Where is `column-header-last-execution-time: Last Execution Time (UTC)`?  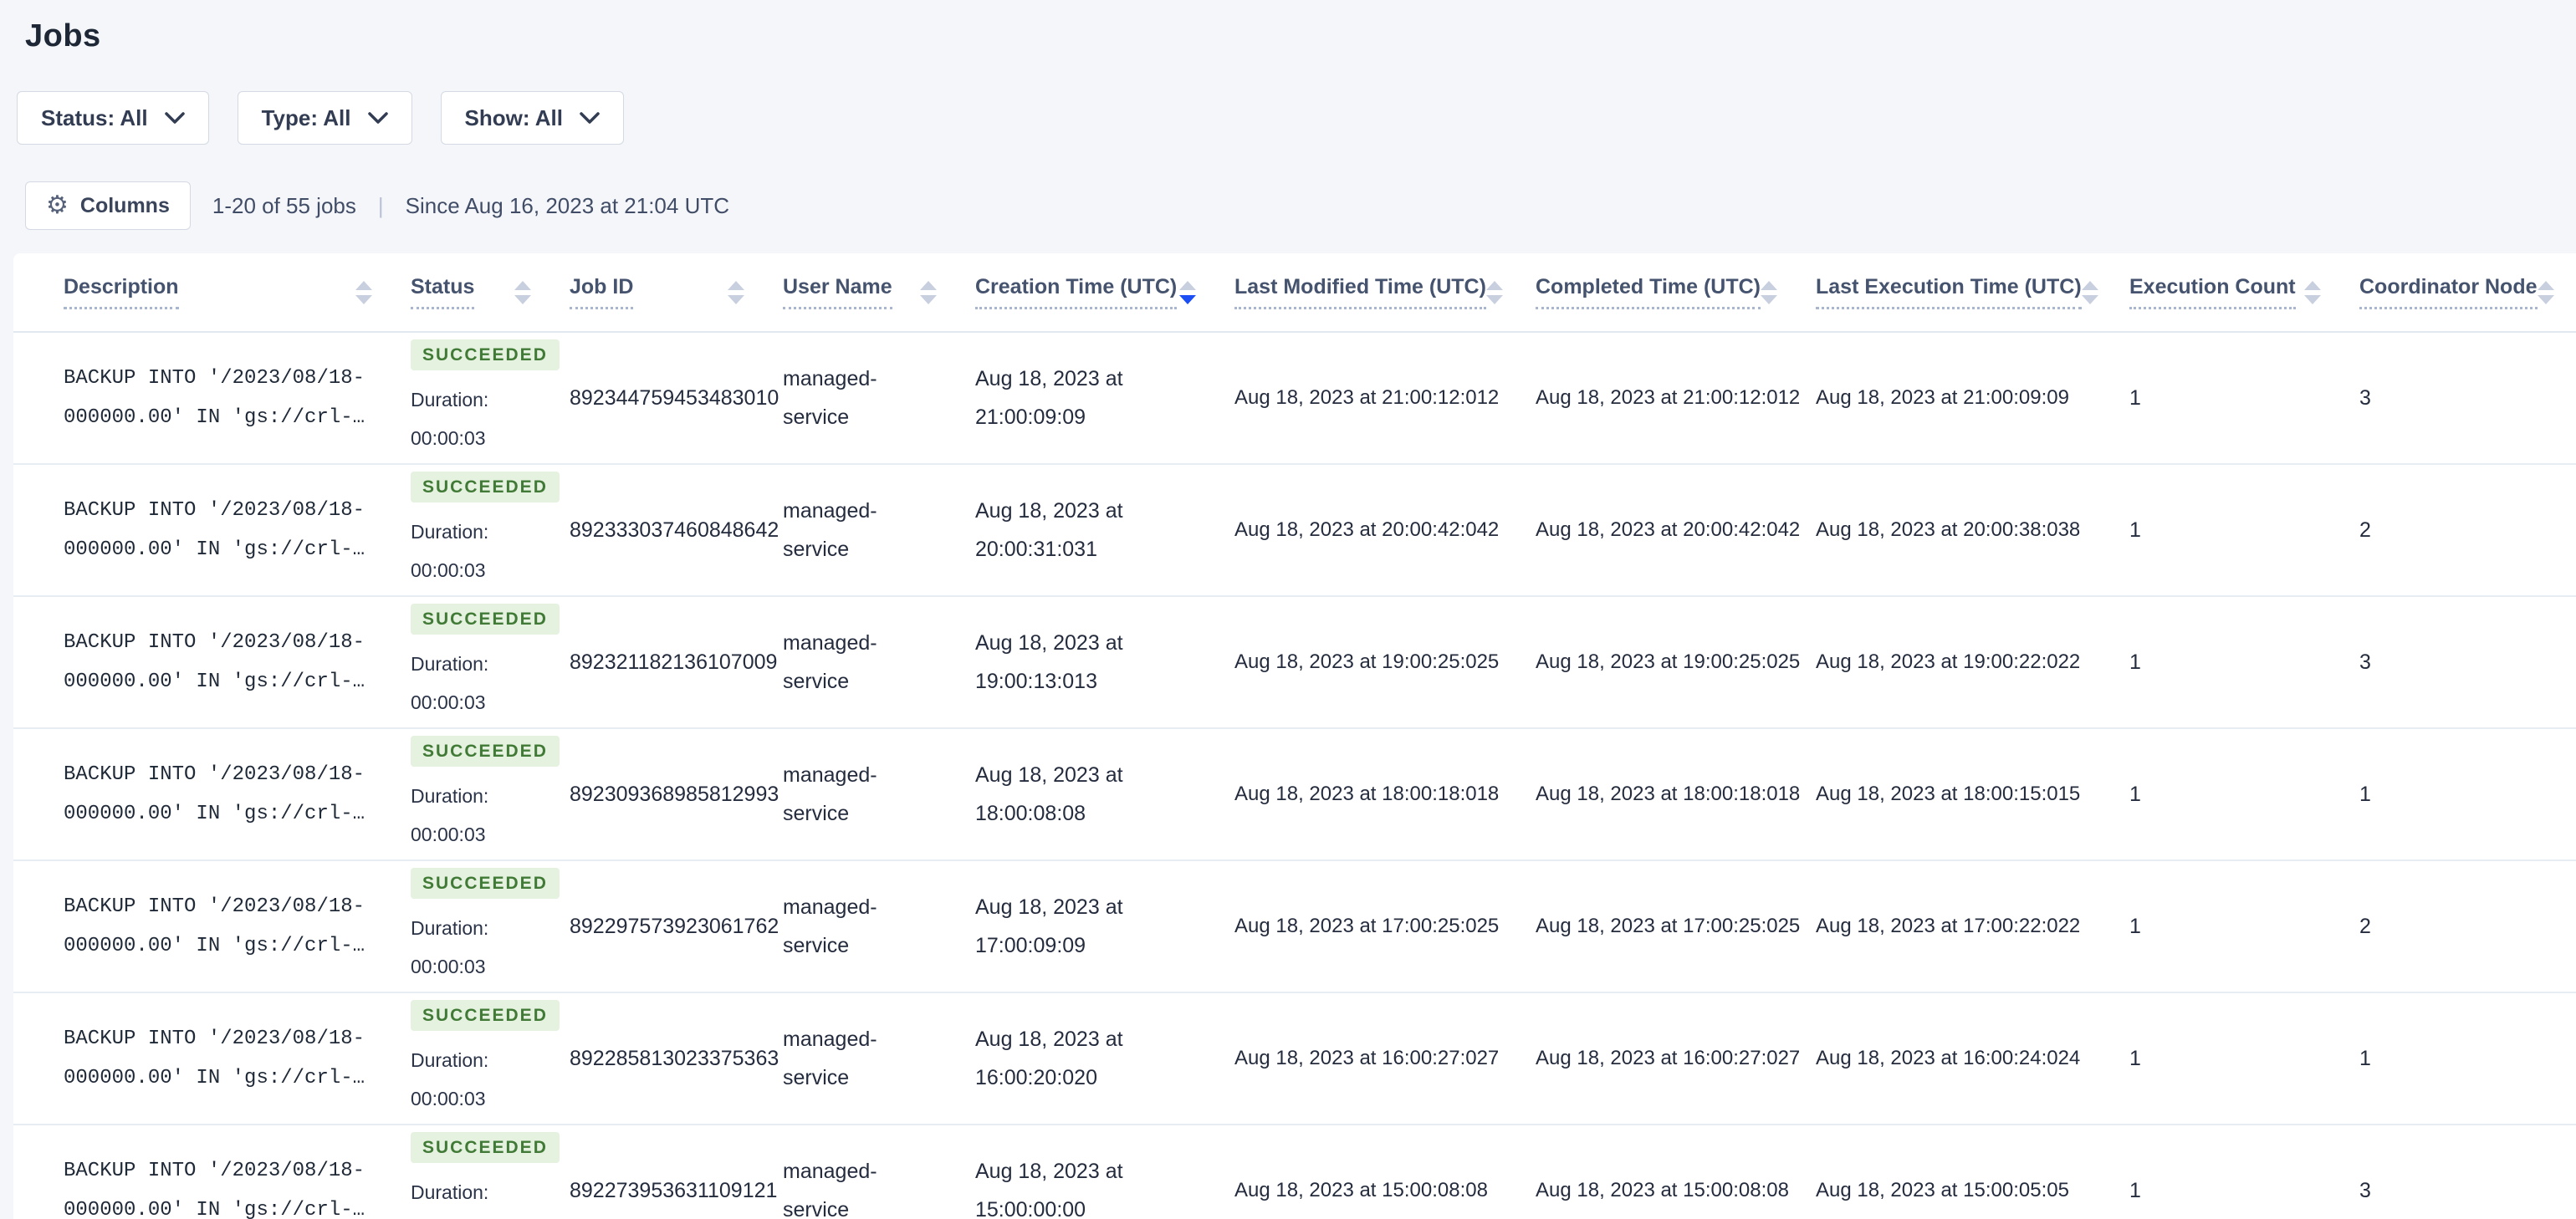
column-header-last-execution-time: Last Execution Time (UTC) is located at coordinates (1972, 293).